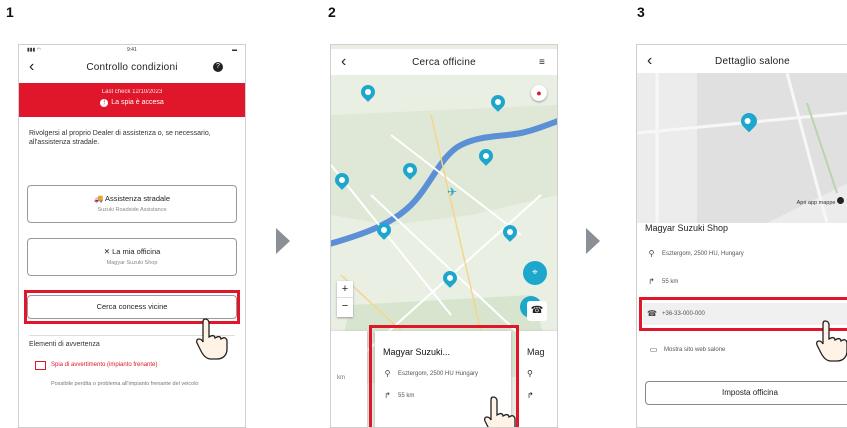  Describe the element at coordinates (345, 305) in the screenshot. I see `zoom-out-button: −` at that location.